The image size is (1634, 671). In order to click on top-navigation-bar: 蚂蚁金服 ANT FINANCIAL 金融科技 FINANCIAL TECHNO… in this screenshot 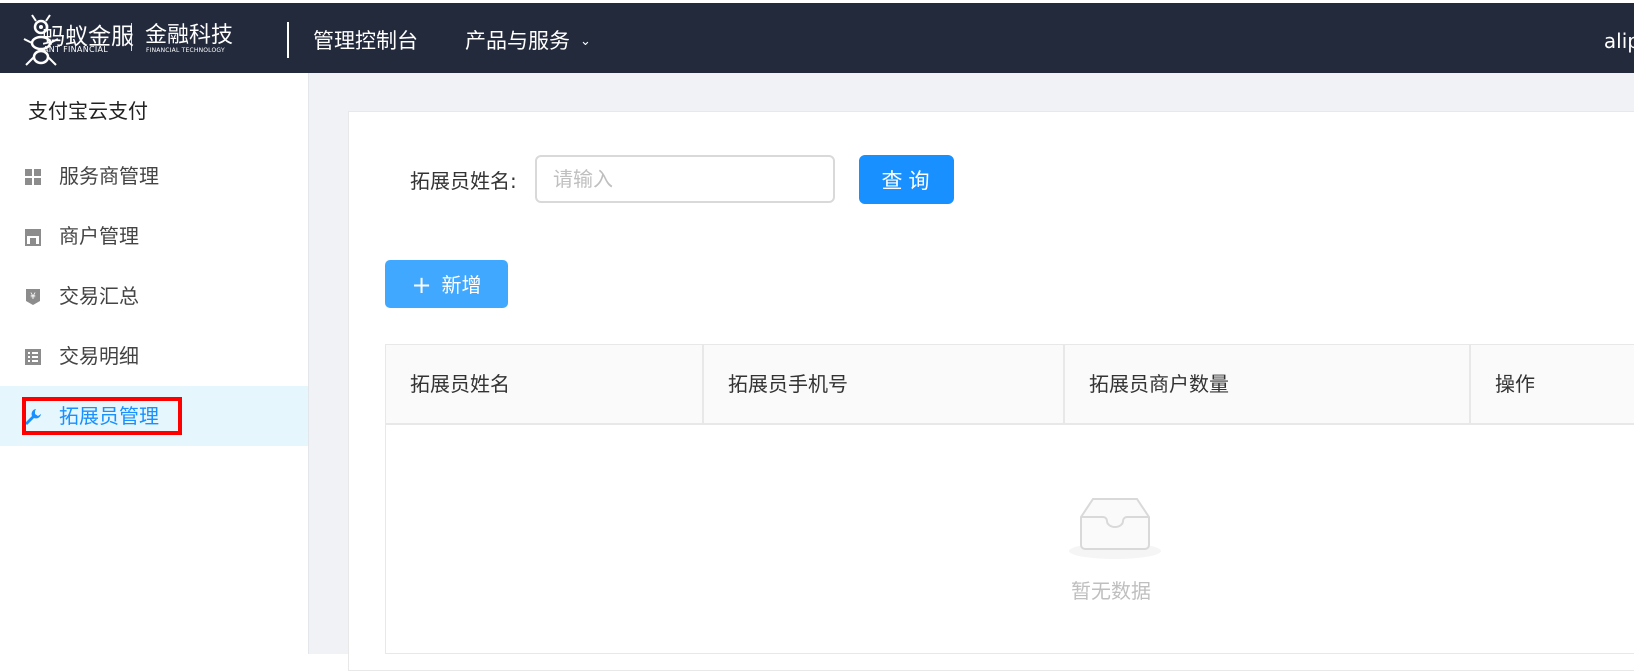, I will do `click(817, 36)`.